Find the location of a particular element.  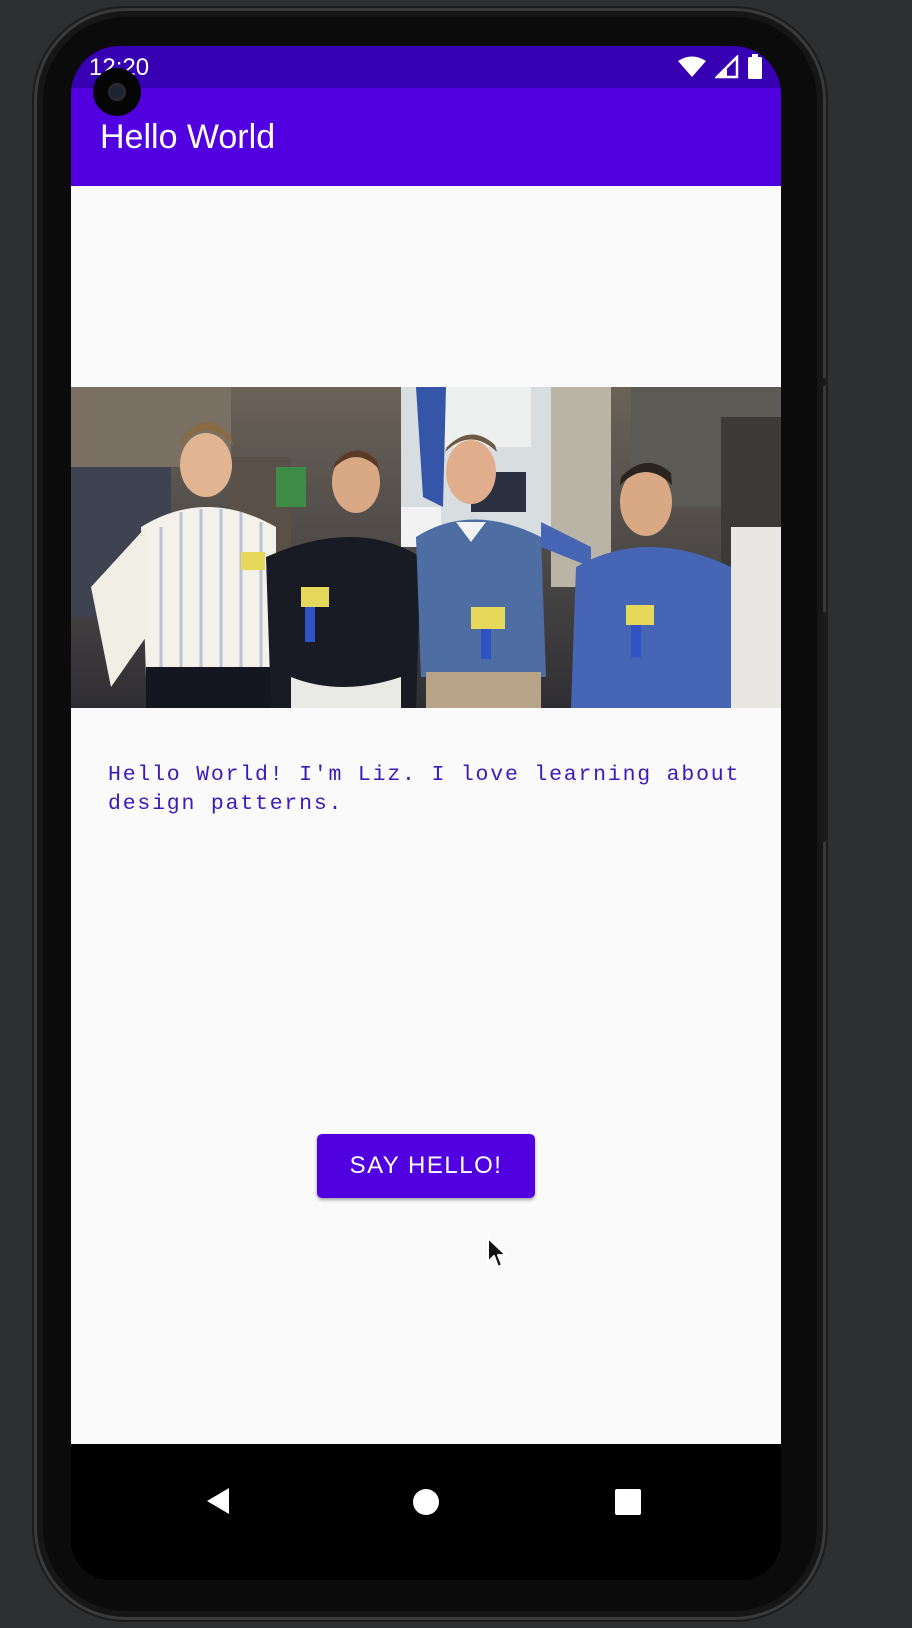

say-hello-button: SAY HELLO! is located at coordinates (426, 1166).